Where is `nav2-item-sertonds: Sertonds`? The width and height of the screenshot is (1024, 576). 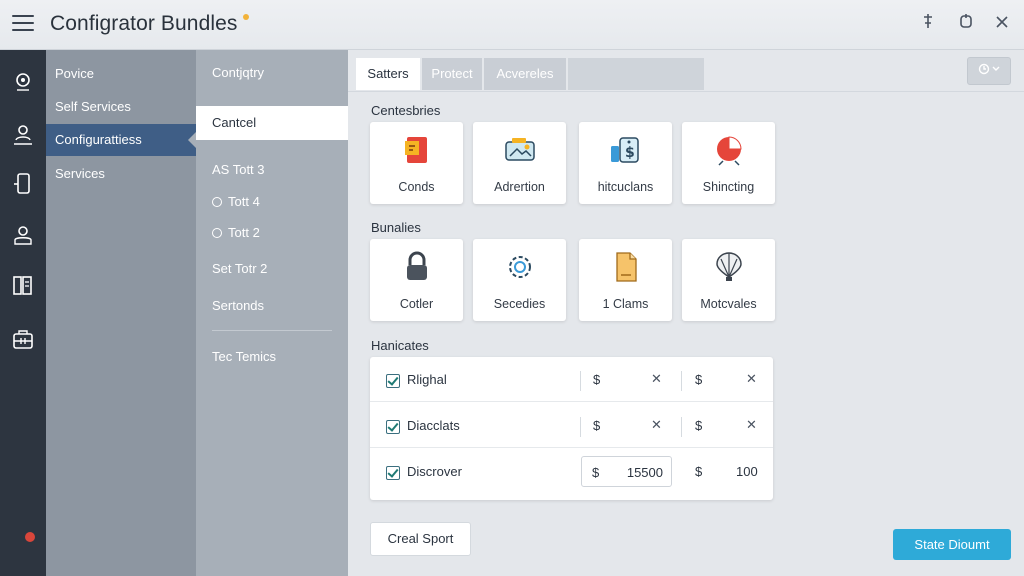
nav2-item-sertonds: Sertonds is located at coordinates (272, 306).